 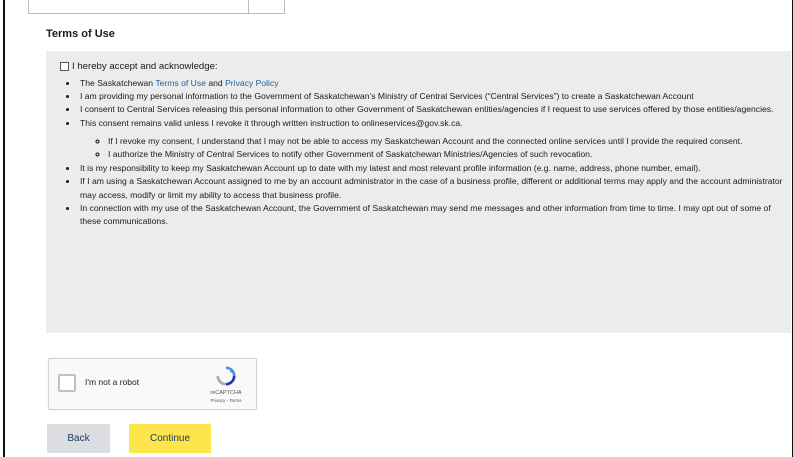 I want to click on continue-button: Continue, so click(x=170, y=438).